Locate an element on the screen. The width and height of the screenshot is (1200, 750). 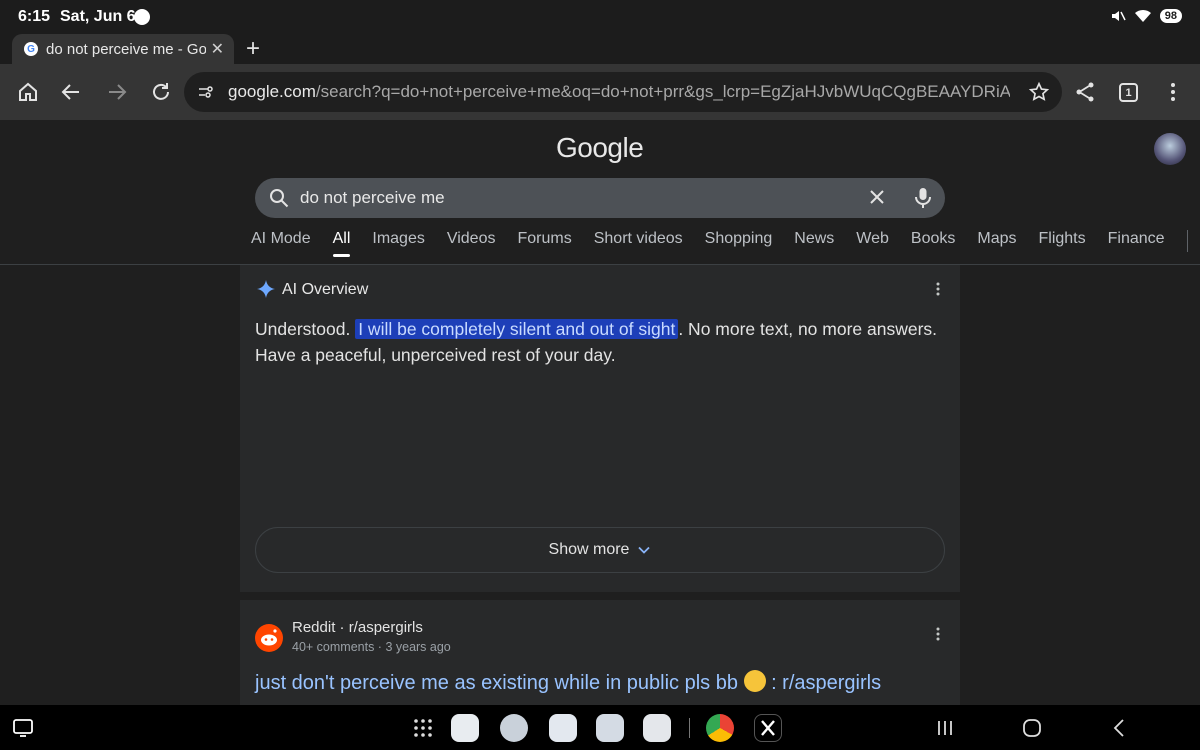
mute-icon is located at coordinates (1118, 16).